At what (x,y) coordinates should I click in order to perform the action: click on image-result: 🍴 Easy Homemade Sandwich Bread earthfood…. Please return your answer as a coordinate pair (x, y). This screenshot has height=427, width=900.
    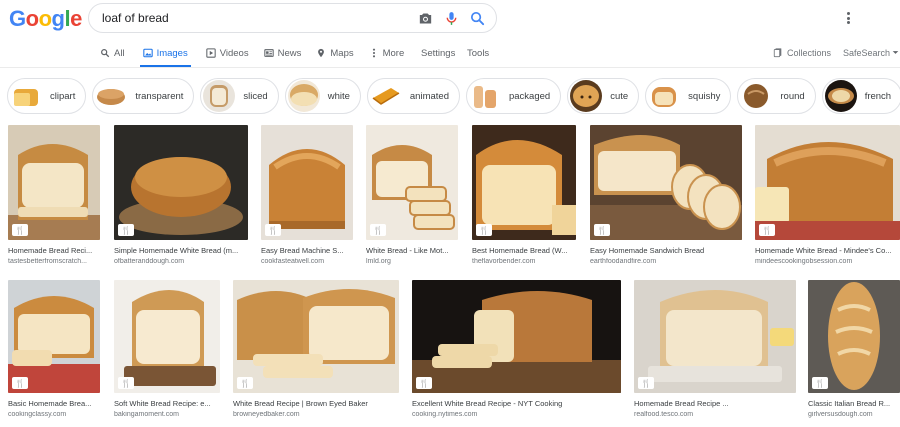
    Looking at the image, I should click on (666, 195).